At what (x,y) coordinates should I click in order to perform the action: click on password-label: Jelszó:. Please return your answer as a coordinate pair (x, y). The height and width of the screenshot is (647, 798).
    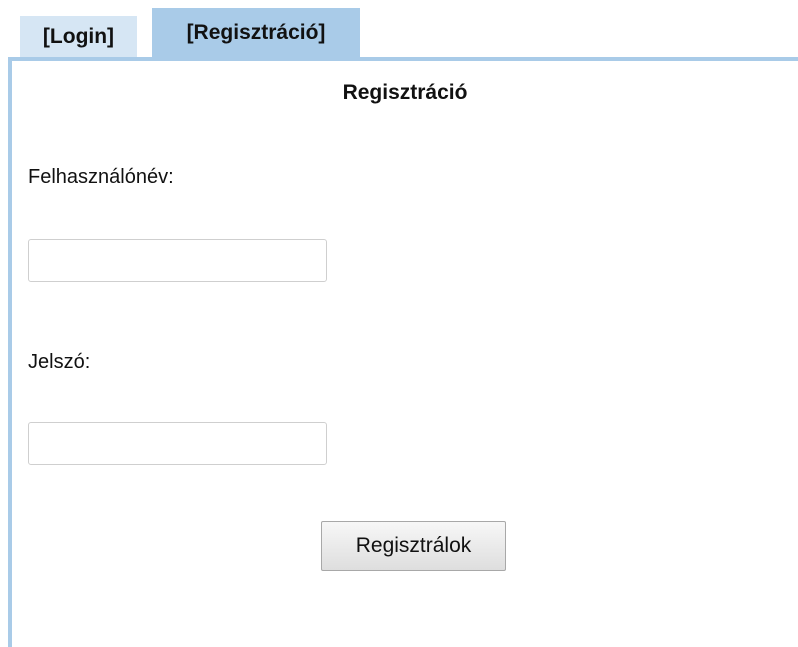
    Looking at the image, I should click on (59, 362).